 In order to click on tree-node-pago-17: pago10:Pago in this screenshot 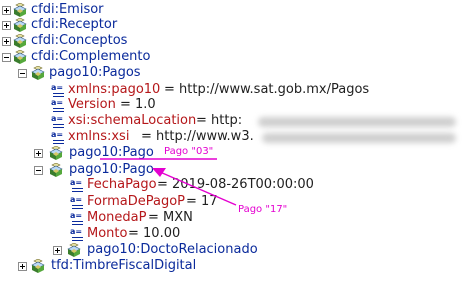, I will do `click(100, 170)`.